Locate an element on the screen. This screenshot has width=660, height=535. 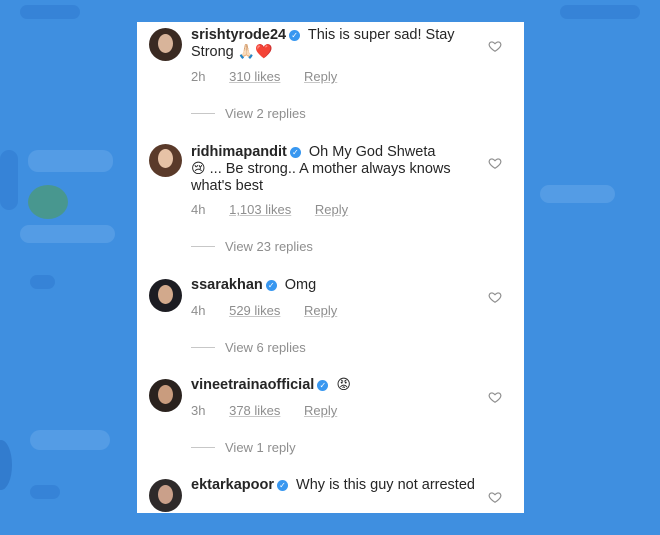
view-replies-label: View 23 replies is located at coordinates (269, 246).